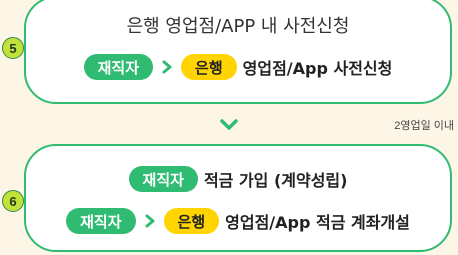 The width and height of the screenshot is (458, 255). What do you see at coordinates (317, 68) in the screenshot?
I see `step-5-description: 영업점/App 사전신청` at bounding box center [317, 68].